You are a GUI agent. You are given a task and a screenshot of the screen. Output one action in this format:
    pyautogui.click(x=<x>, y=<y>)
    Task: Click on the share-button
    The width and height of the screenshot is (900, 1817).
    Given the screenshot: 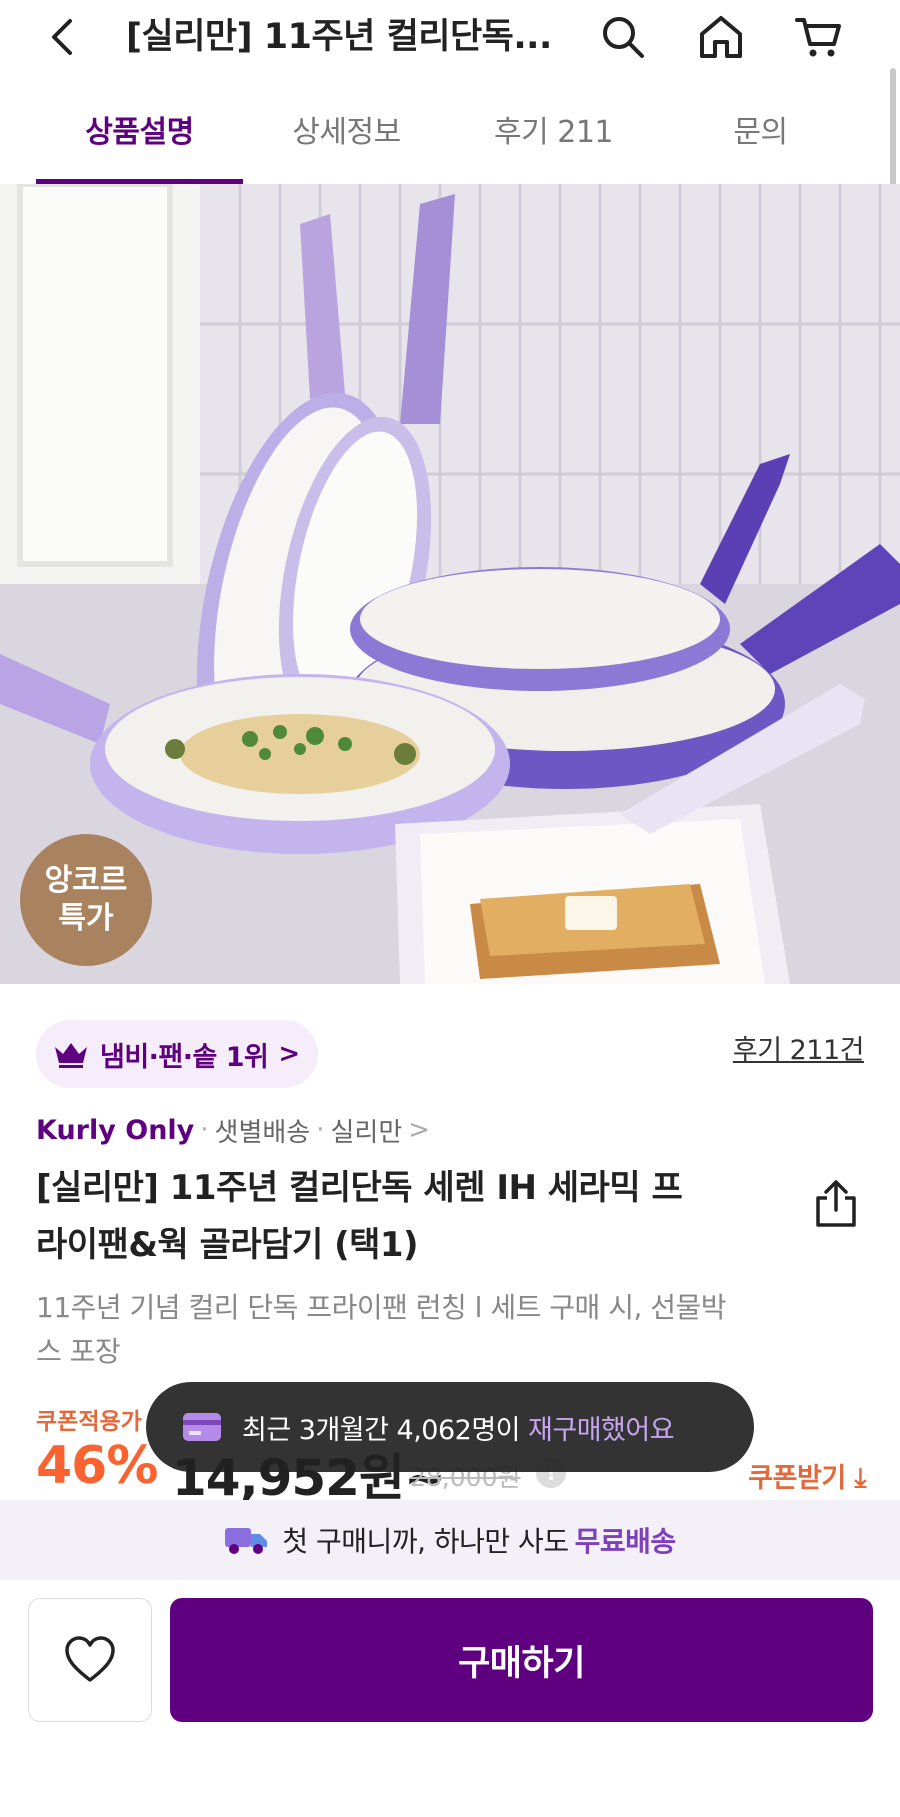 What is the action you would take?
    pyautogui.click(x=836, y=1204)
    